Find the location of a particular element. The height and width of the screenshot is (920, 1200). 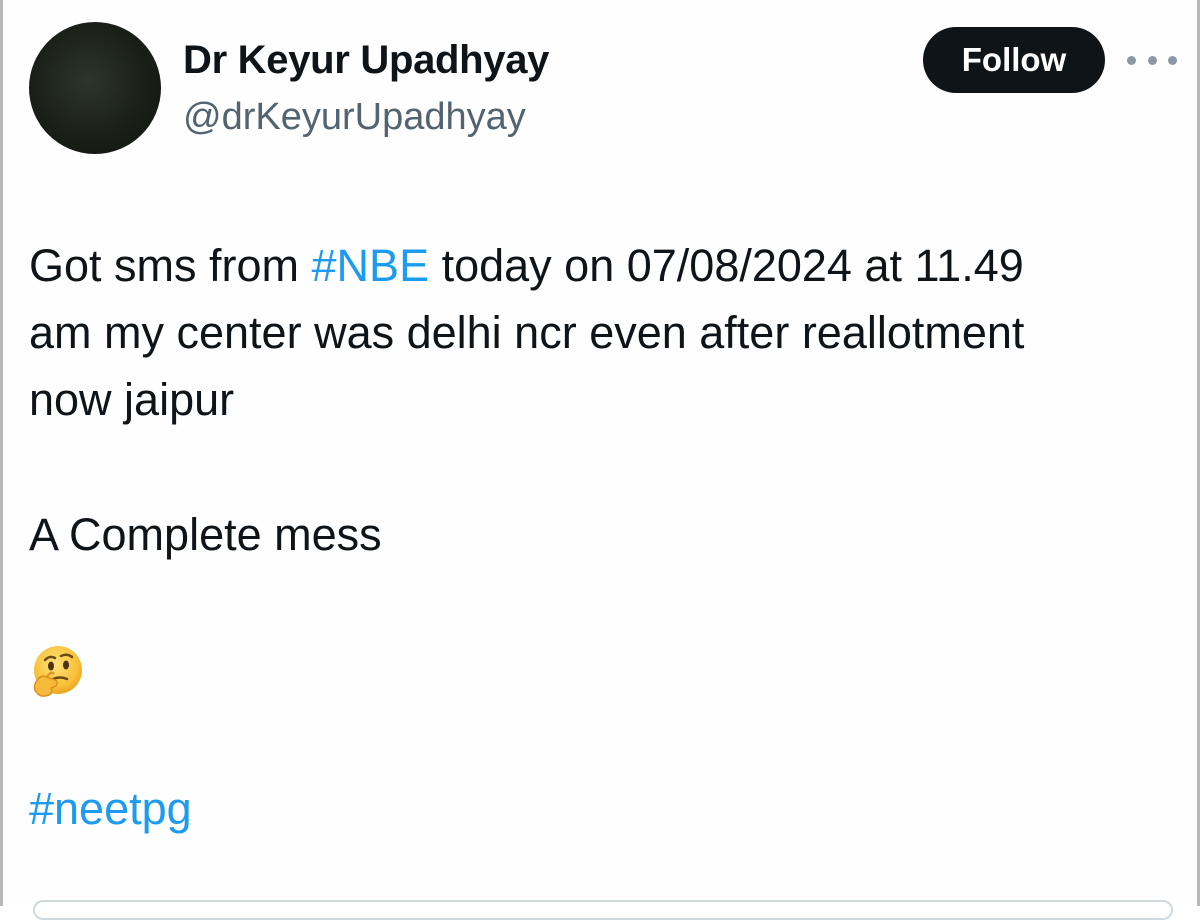

tweet-line: now jaipur is located at coordinates (132, 399).